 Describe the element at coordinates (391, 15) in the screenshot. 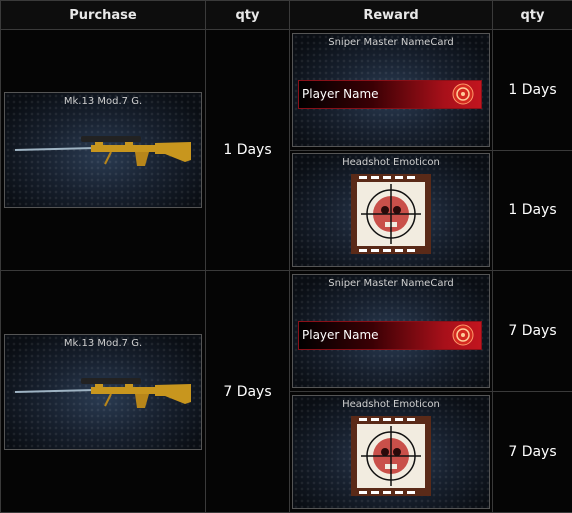

I see `header-reward: Reward` at that location.